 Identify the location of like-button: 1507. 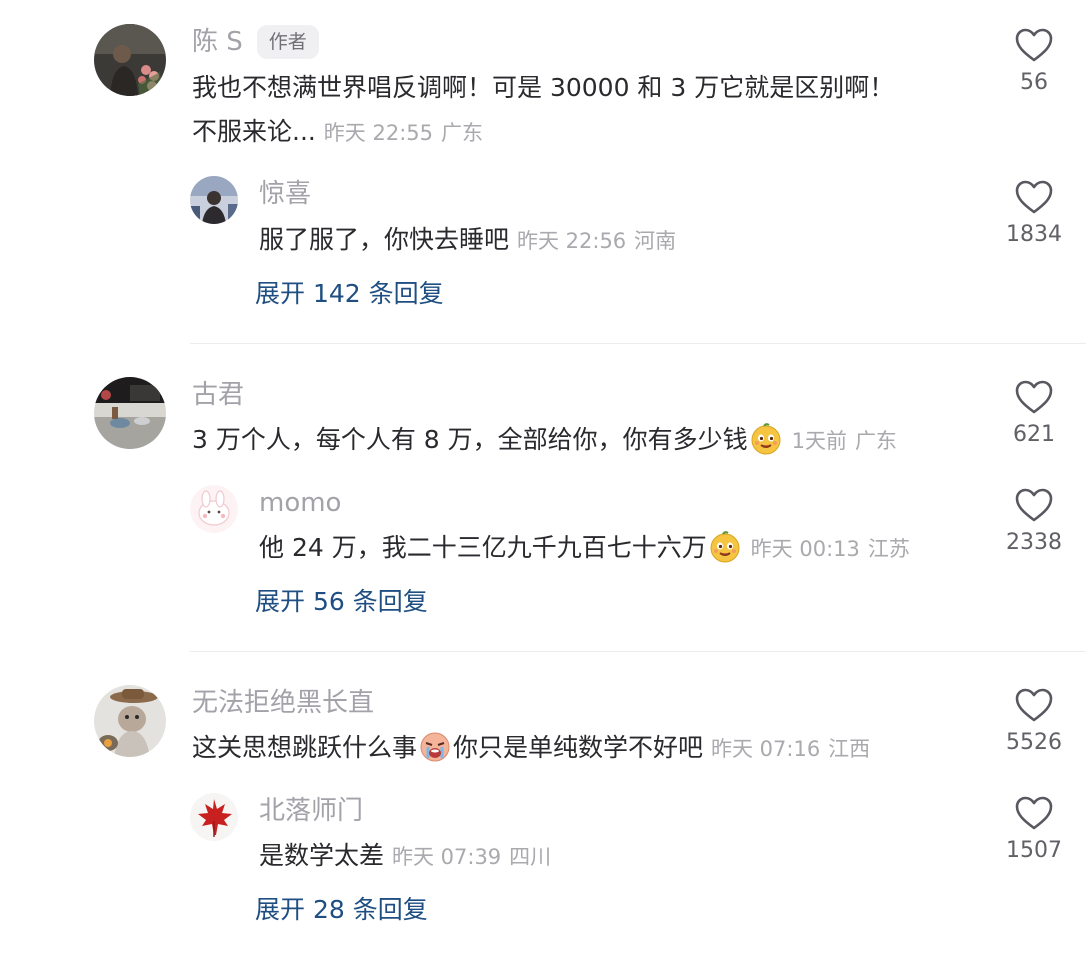
(1034, 832).